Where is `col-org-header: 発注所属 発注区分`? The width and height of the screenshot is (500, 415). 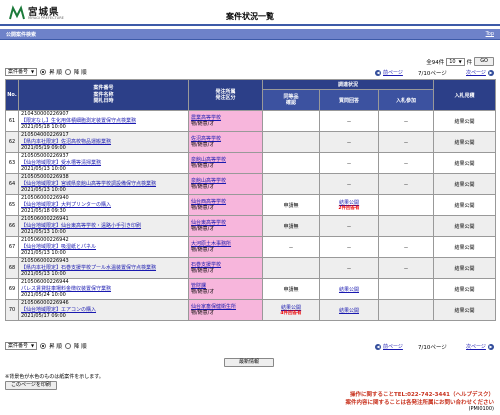
col-org-header: 発注所属 発注区分 is located at coordinates (225, 95).